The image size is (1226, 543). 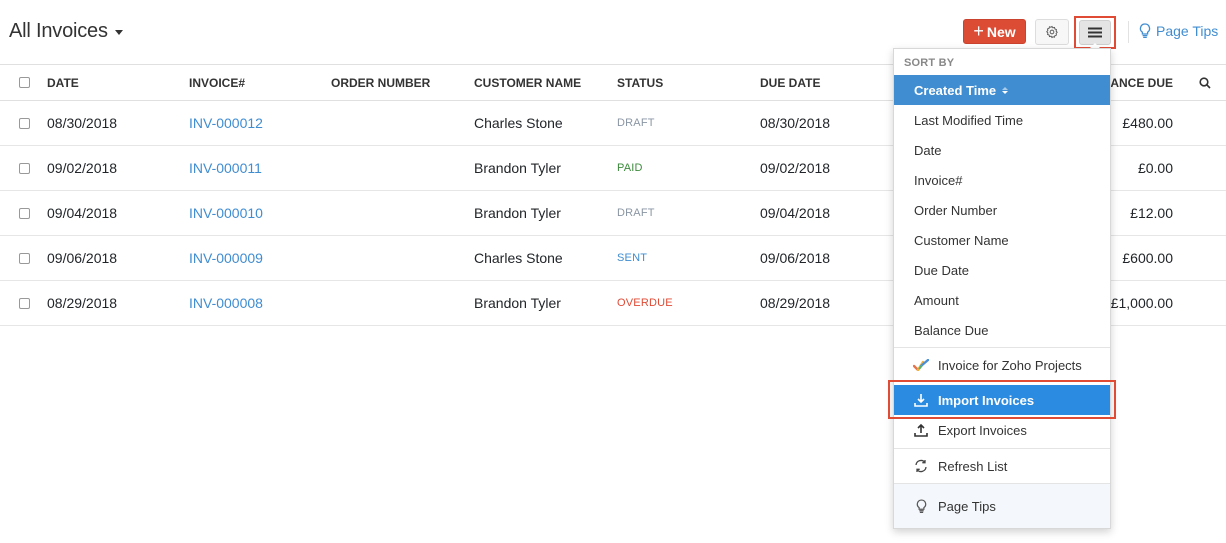 What do you see at coordinates (226, 123) in the screenshot?
I see `invoice-number-link: INV-000012` at bounding box center [226, 123].